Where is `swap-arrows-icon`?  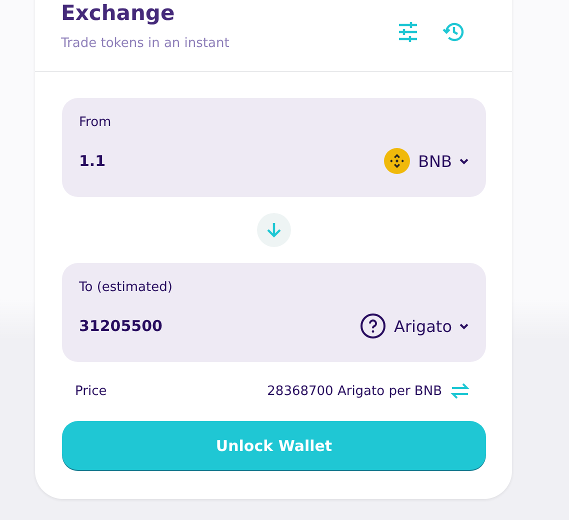
swap-arrows-icon is located at coordinates (460, 391).